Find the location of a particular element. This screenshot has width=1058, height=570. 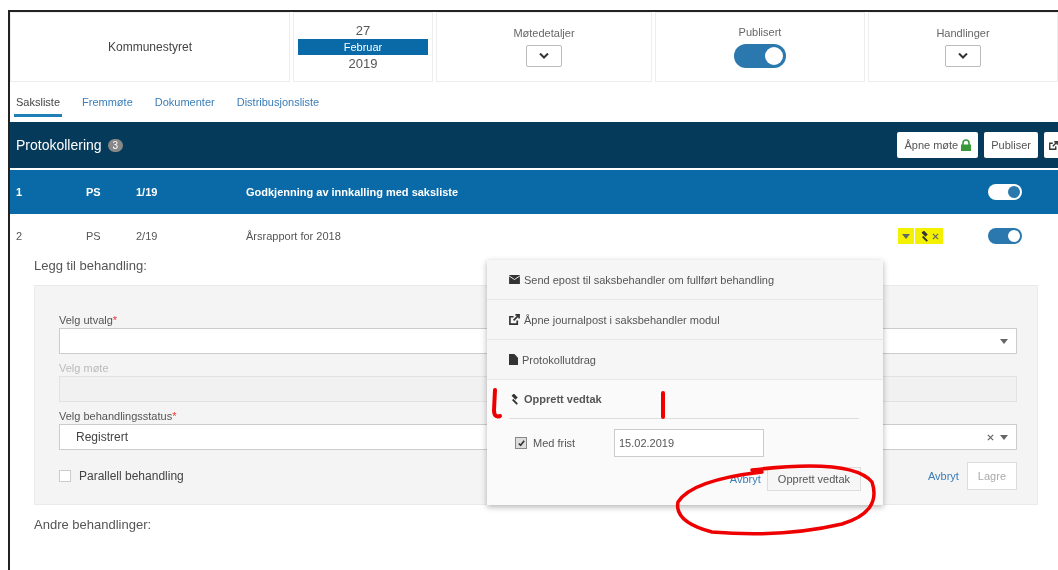

published-label: Publisert is located at coordinates (760, 32).